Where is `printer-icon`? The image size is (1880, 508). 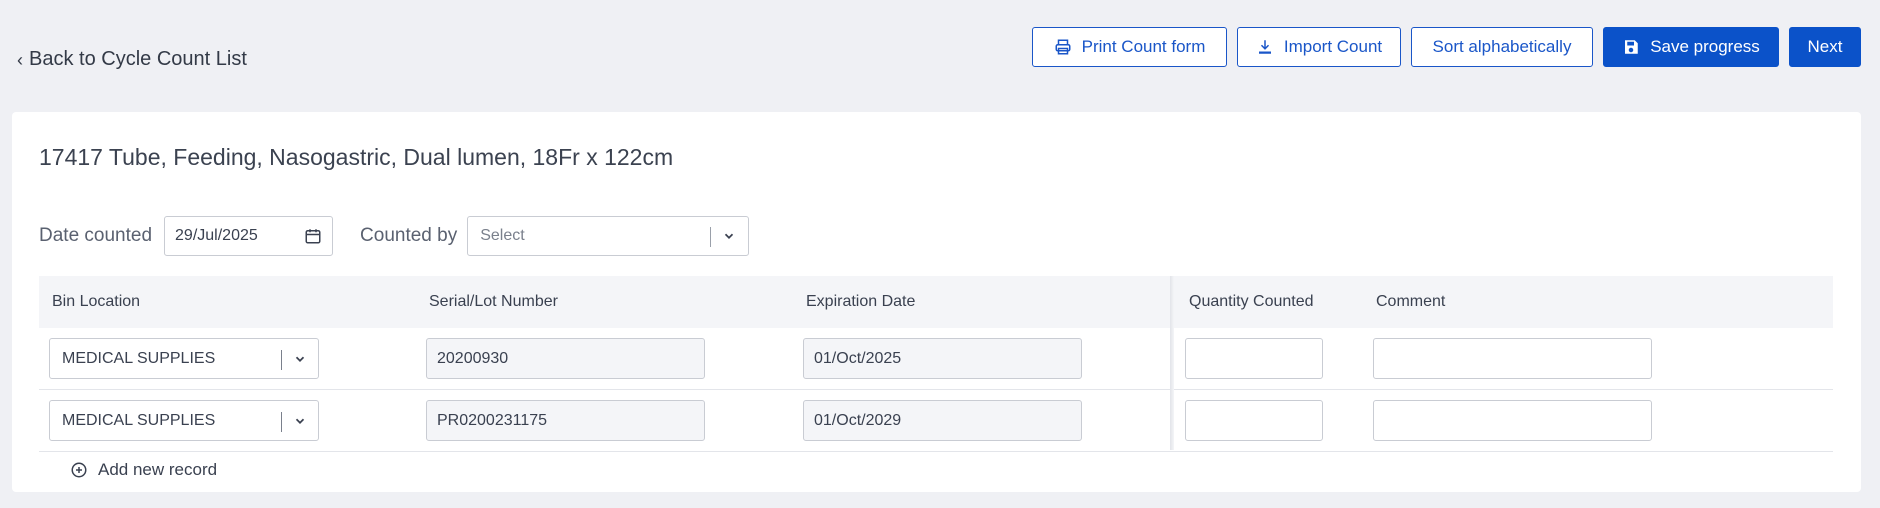
printer-icon is located at coordinates (1063, 47).